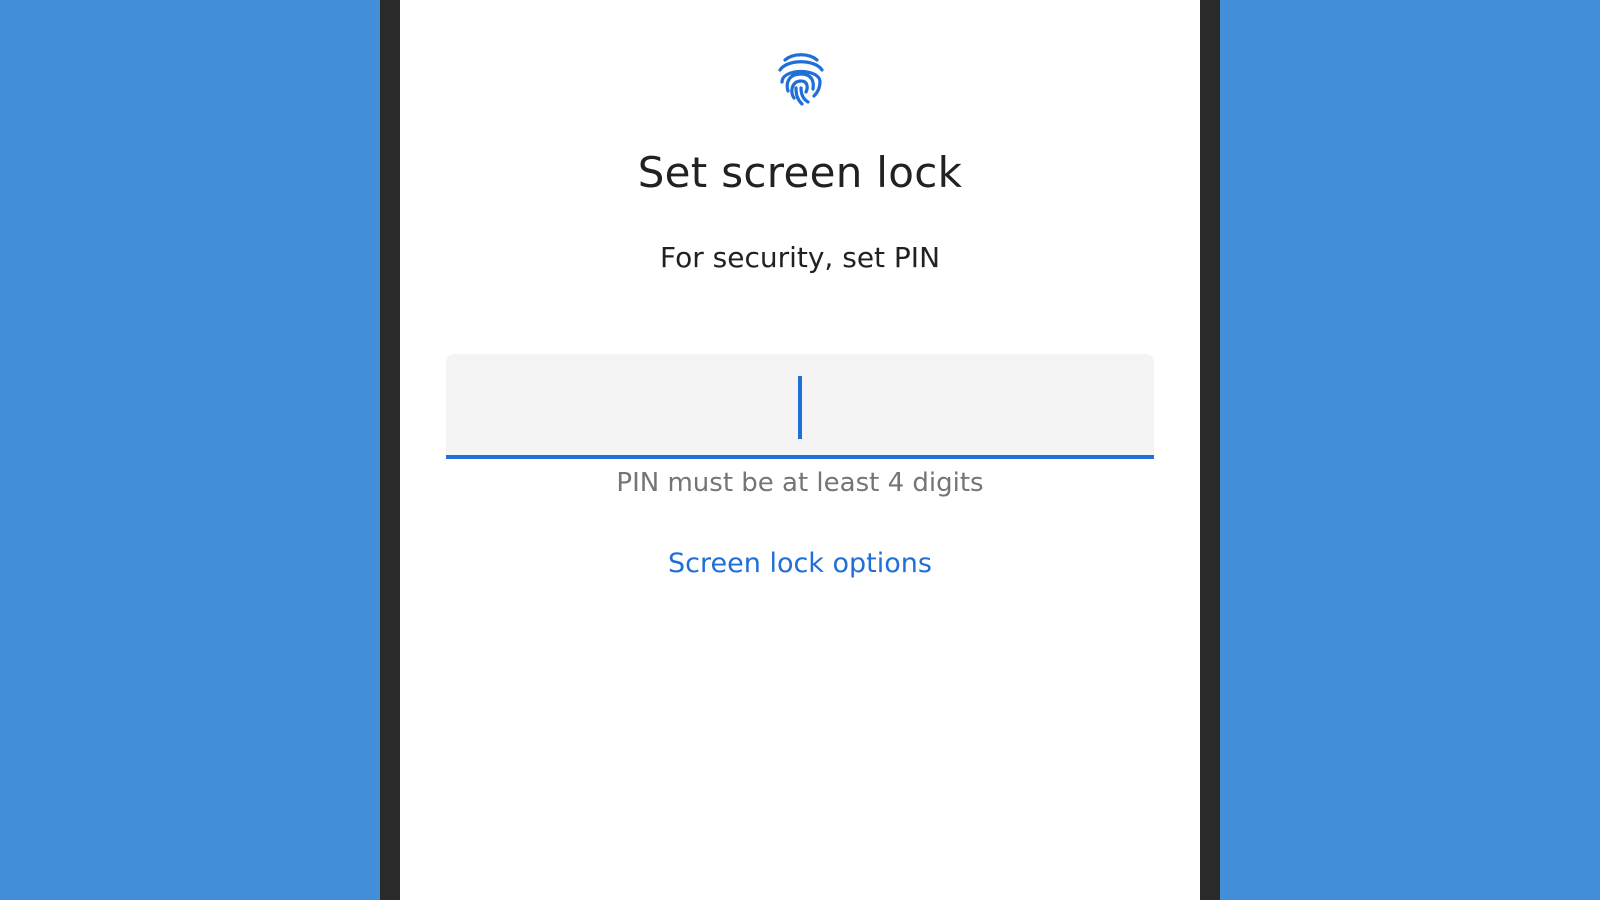  Describe the element at coordinates (800, 257) in the screenshot. I see `page-subtitle: For security, set PIN` at that location.